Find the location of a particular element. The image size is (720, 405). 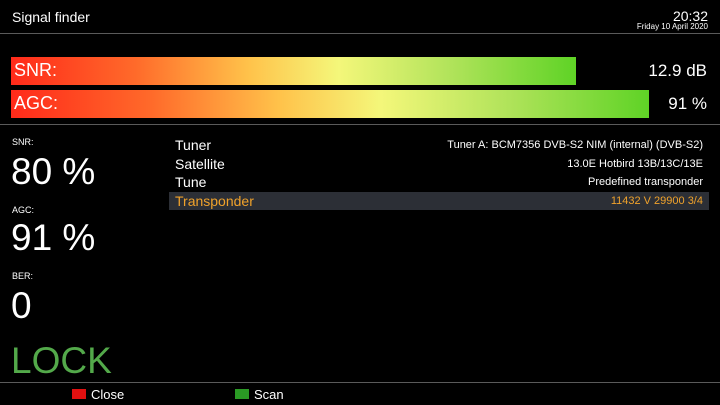

snr-metric-value: 80 % is located at coordinates (53, 171).